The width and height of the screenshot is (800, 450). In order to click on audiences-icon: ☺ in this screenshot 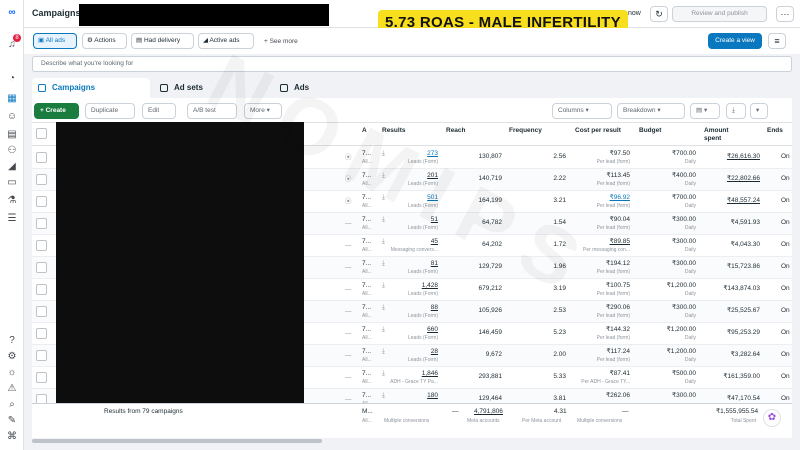, I will do `click(12, 117)`.